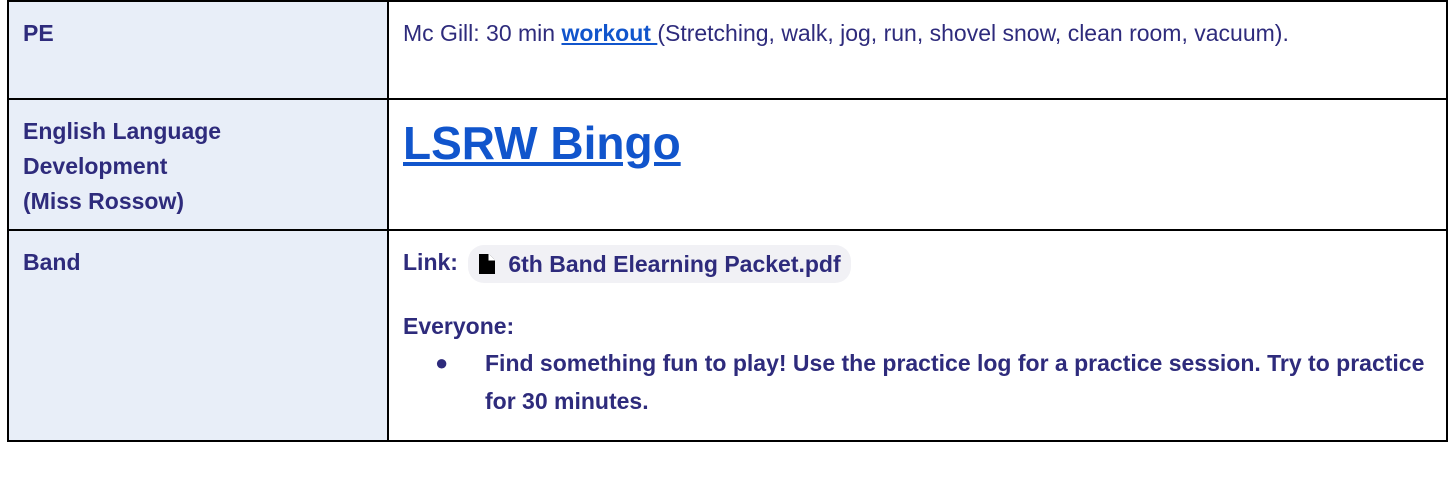  What do you see at coordinates (430, 262) in the screenshot?
I see `band-link-prefix: Link:` at bounding box center [430, 262].